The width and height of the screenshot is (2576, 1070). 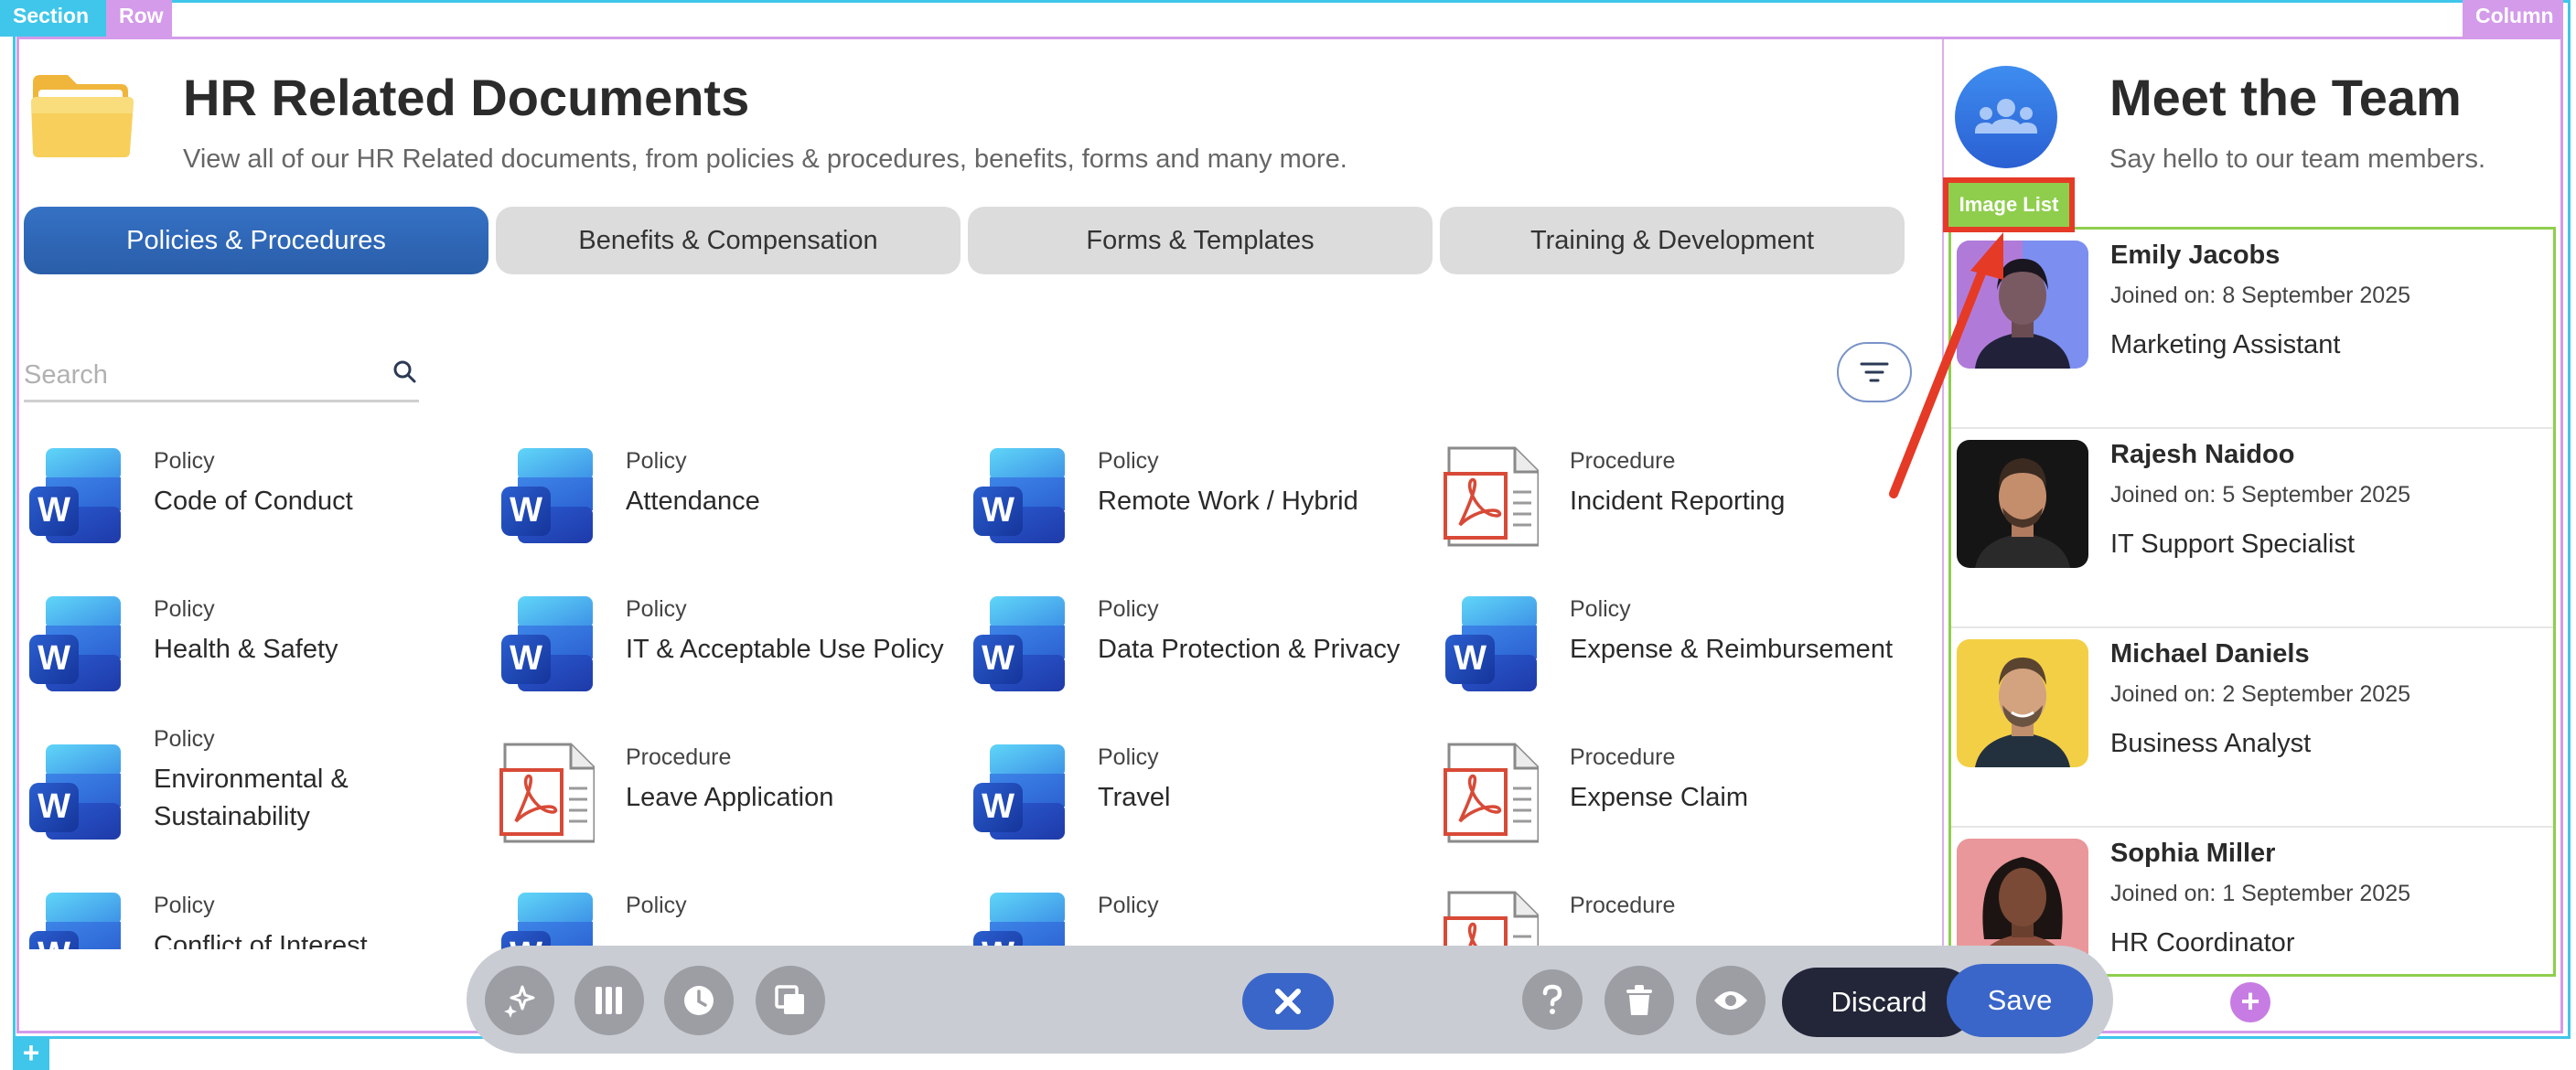 I want to click on ai-assist-button, so click(x=520, y=1000).